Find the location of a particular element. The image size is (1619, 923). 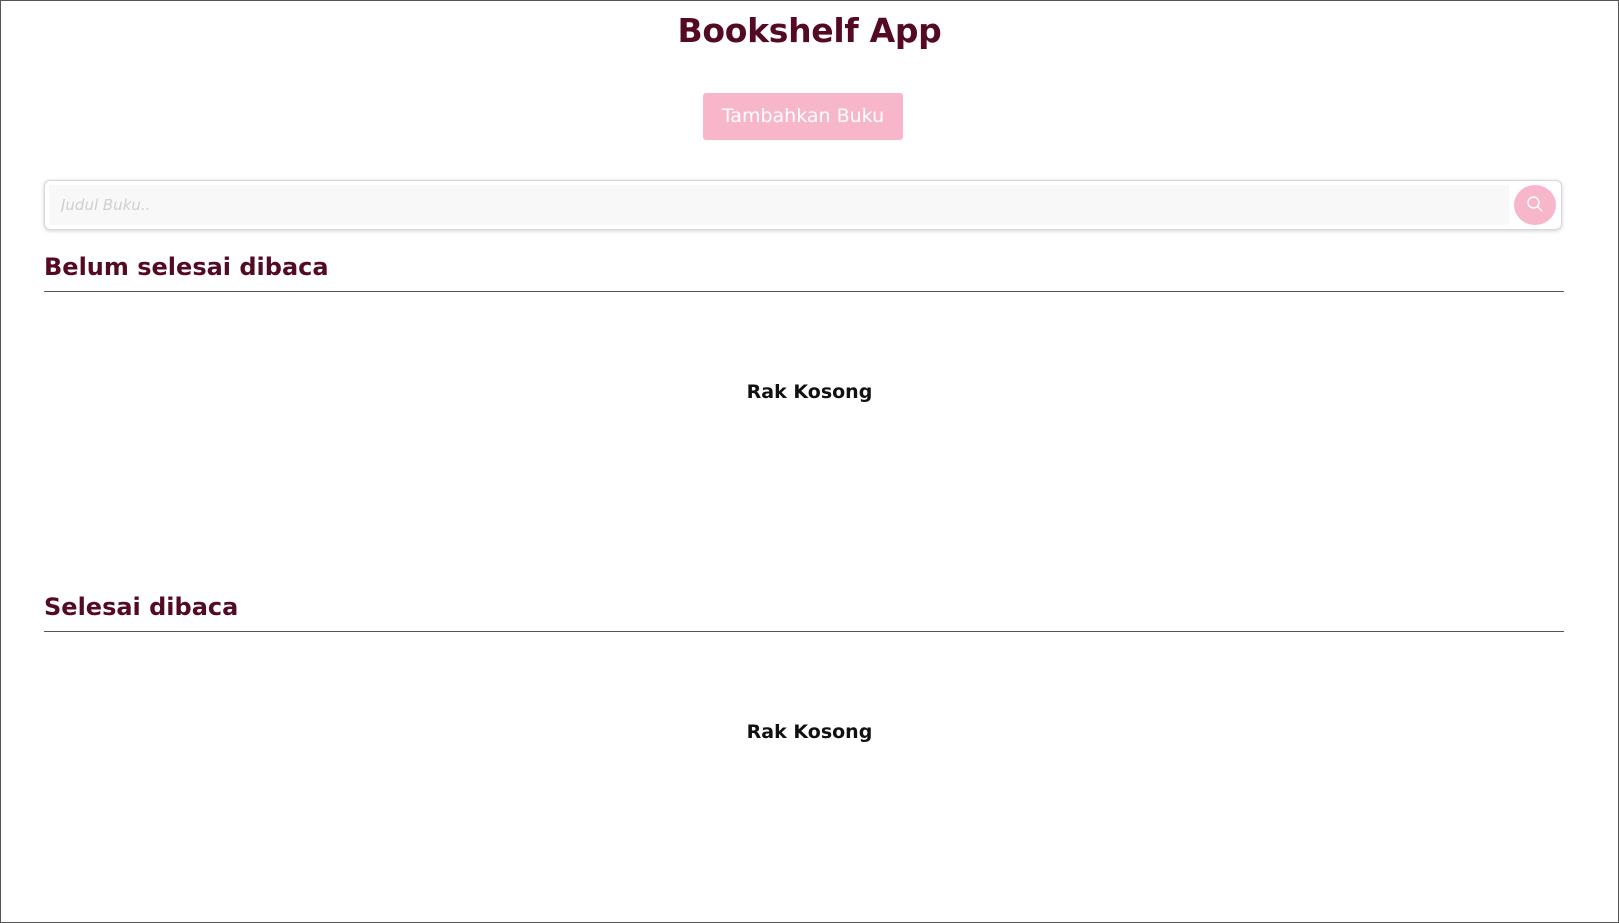

add-book-button: Tambahkan Buku is located at coordinates (803, 116).